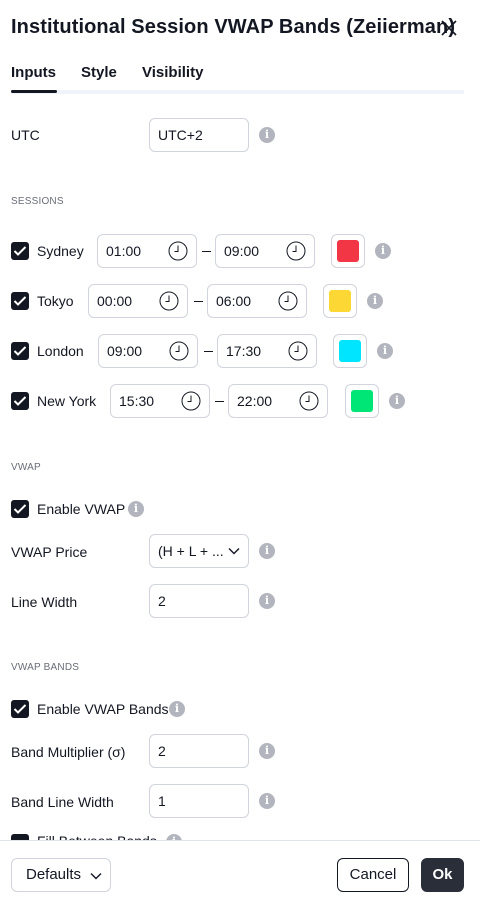  What do you see at coordinates (25, 135) in the screenshot?
I see `utc-label: UTC` at bounding box center [25, 135].